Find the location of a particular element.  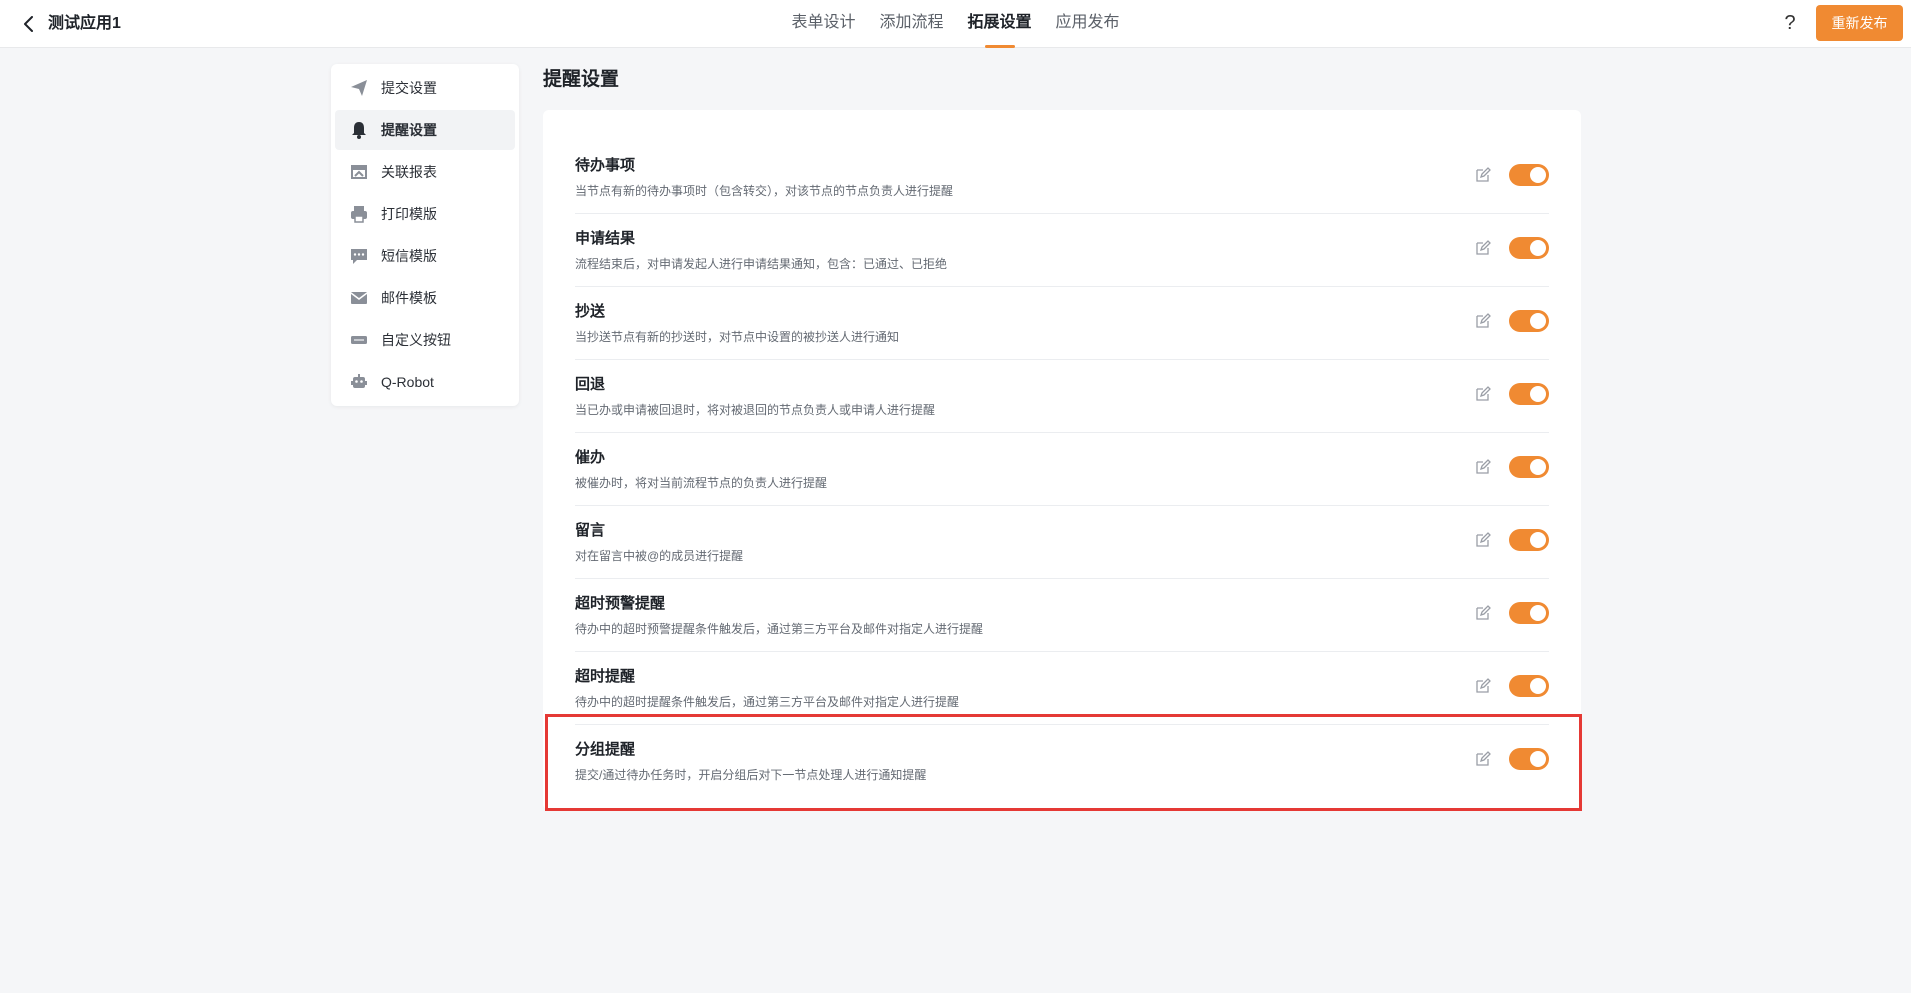

reminder-title: 催办 is located at coordinates (590, 457).